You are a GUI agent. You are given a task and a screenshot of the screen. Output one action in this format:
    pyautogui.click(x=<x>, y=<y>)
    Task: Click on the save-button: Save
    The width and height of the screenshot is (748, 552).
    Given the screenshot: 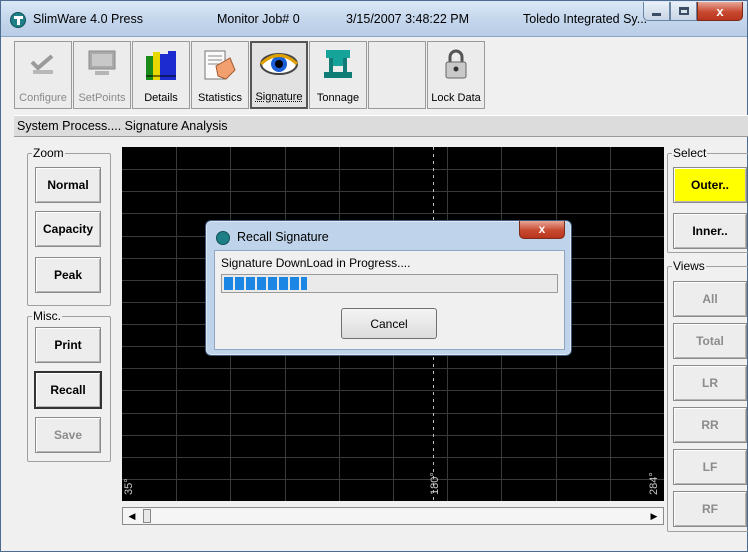 What is the action you would take?
    pyautogui.click(x=68, y=435)
    